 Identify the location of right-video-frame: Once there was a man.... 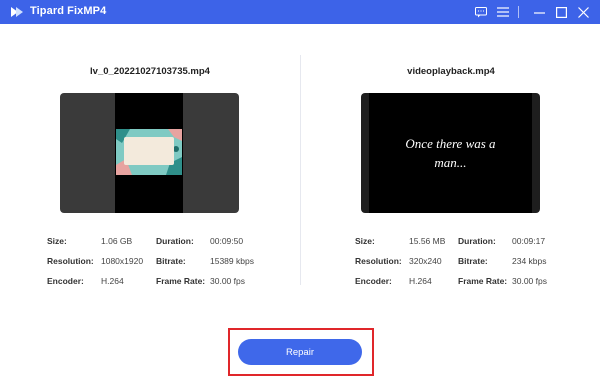
(450, 153).